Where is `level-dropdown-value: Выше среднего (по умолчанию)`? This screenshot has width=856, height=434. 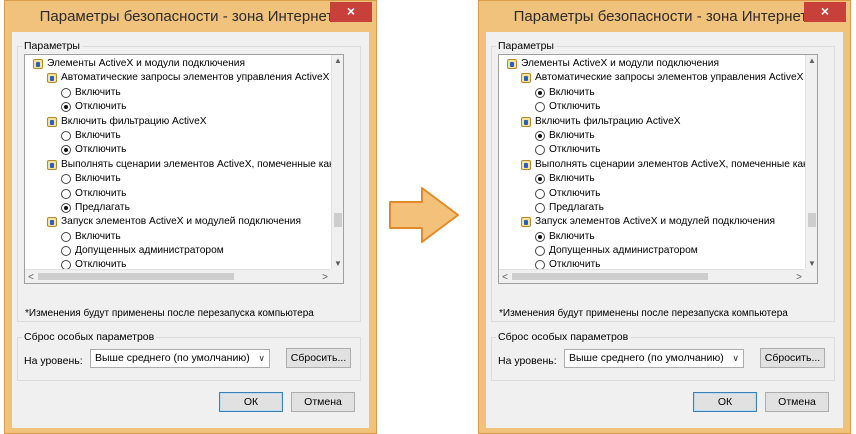 level-dropdown-value: Выше среднего (по умолчанию) is located at coordinates (646, 358).